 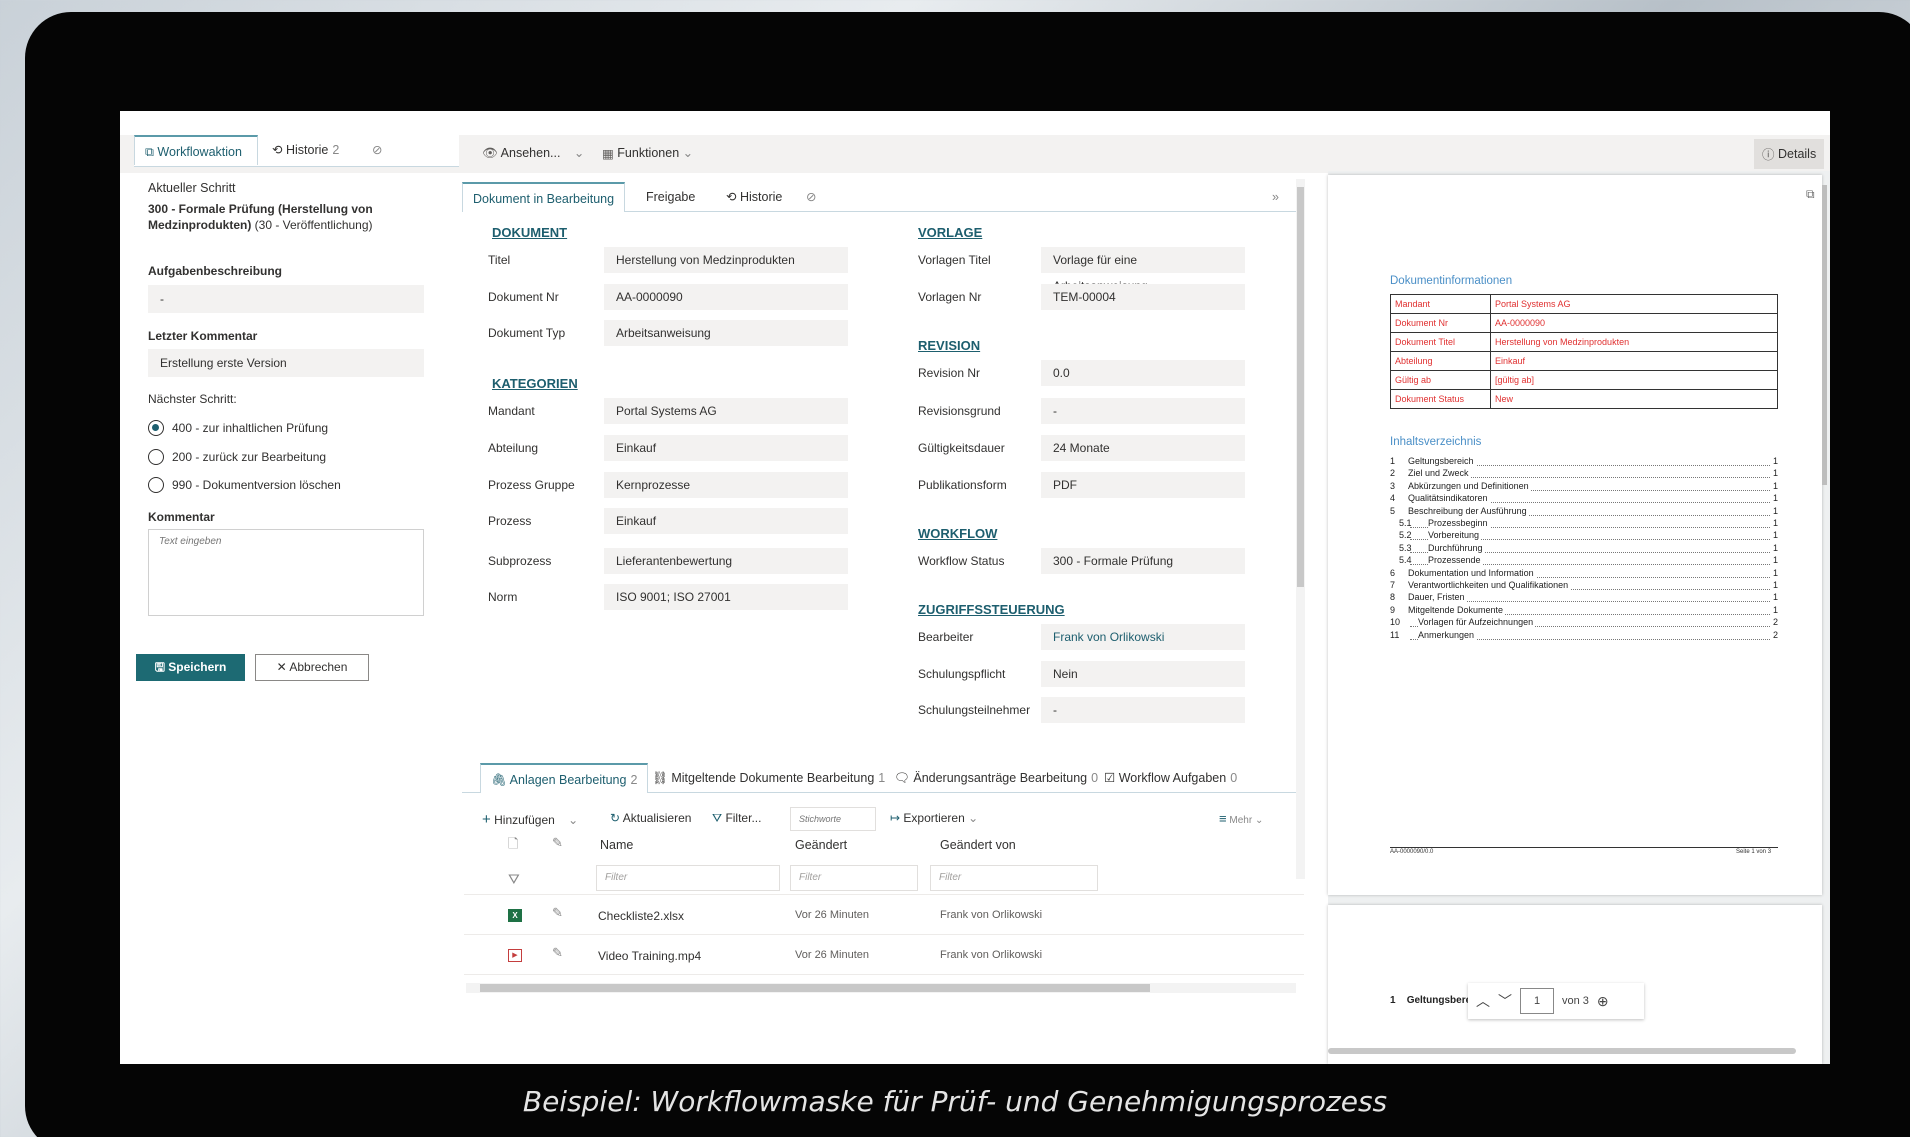 I want to click on expand-icon: », so click(x=1275, y=197).